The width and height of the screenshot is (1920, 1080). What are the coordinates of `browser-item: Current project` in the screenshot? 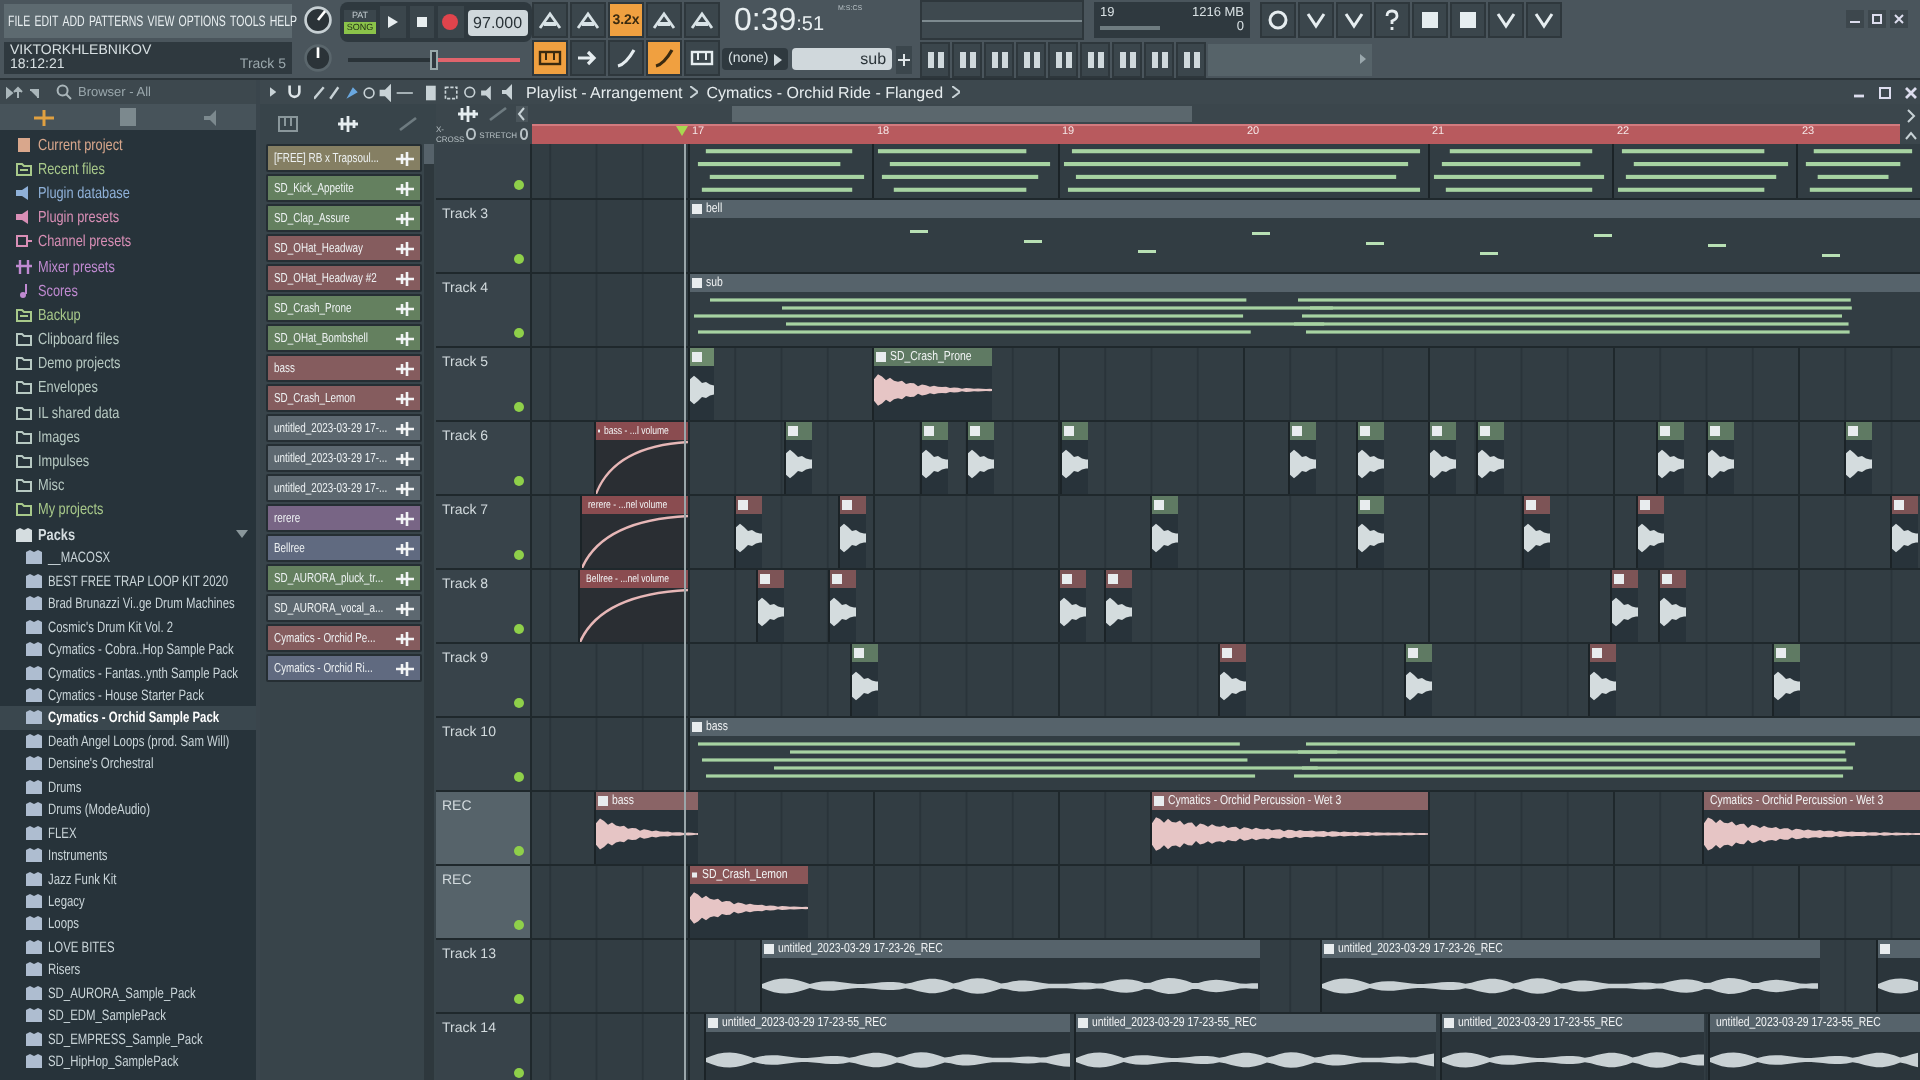 It's located at (80, 144).